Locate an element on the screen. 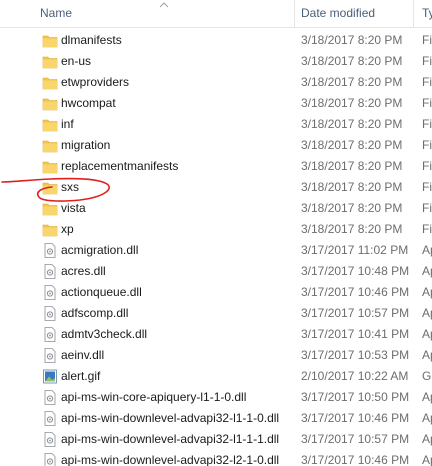  column-header-bar: Name Date modified Ty is located at coordinates (216, 14).